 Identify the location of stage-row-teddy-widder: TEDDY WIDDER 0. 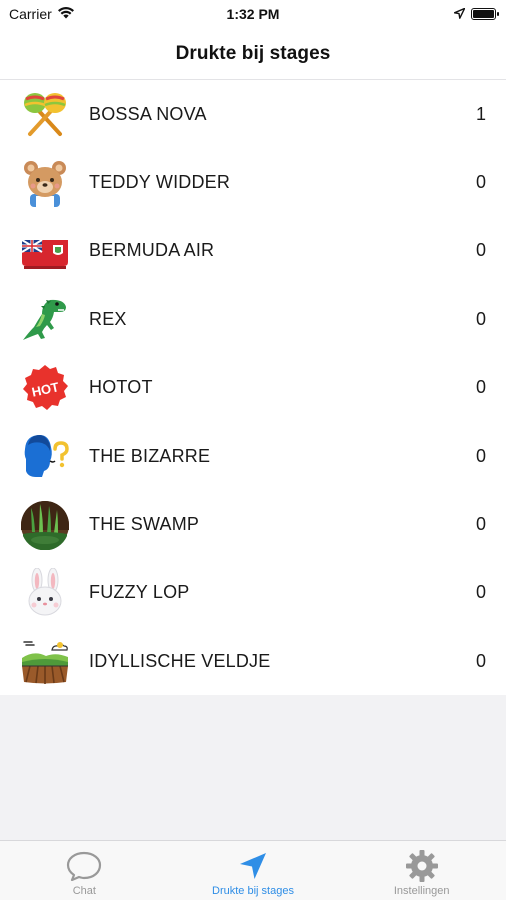
(253, 182).